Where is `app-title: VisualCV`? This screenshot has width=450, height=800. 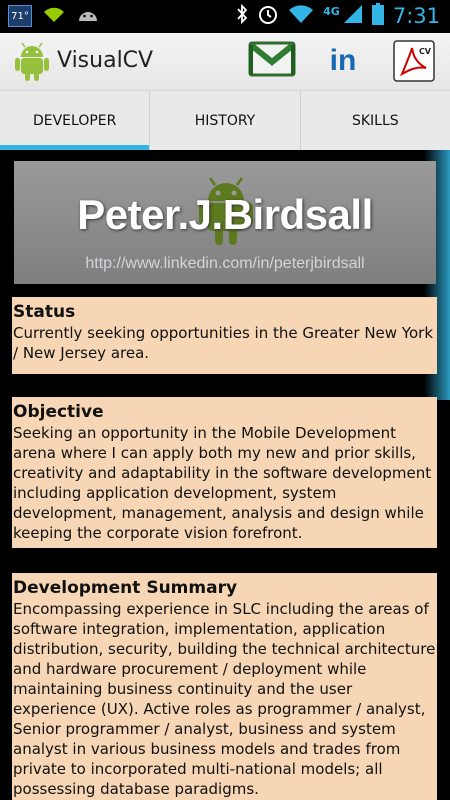
app-title: VisualCV is located at coordinates (105, 60).